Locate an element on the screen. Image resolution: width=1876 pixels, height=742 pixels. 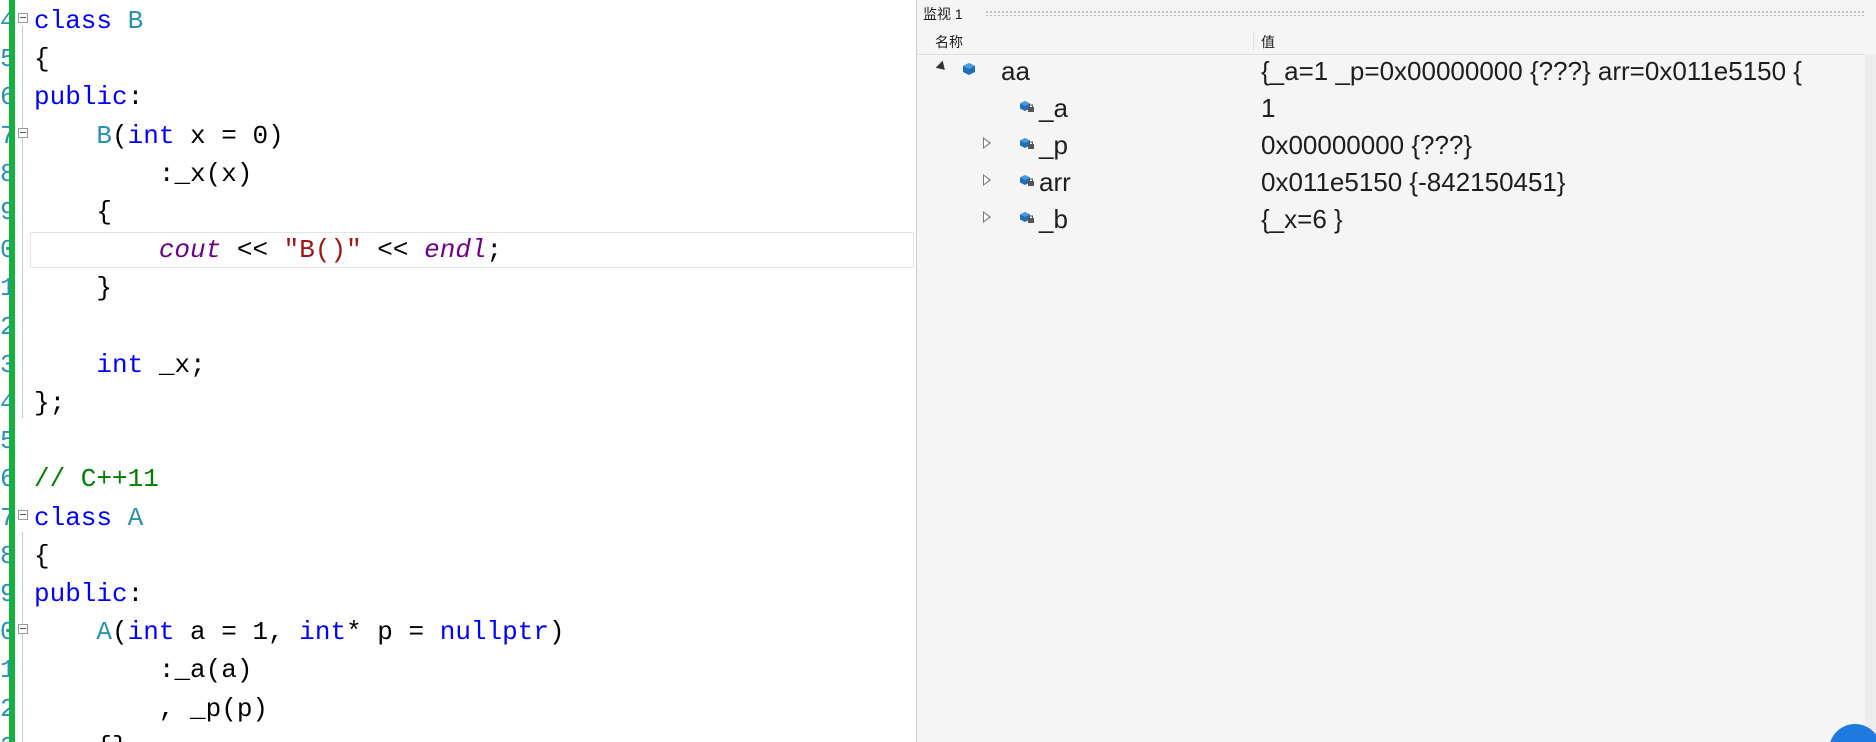
code-text: } is located at coordinates (73, 288).